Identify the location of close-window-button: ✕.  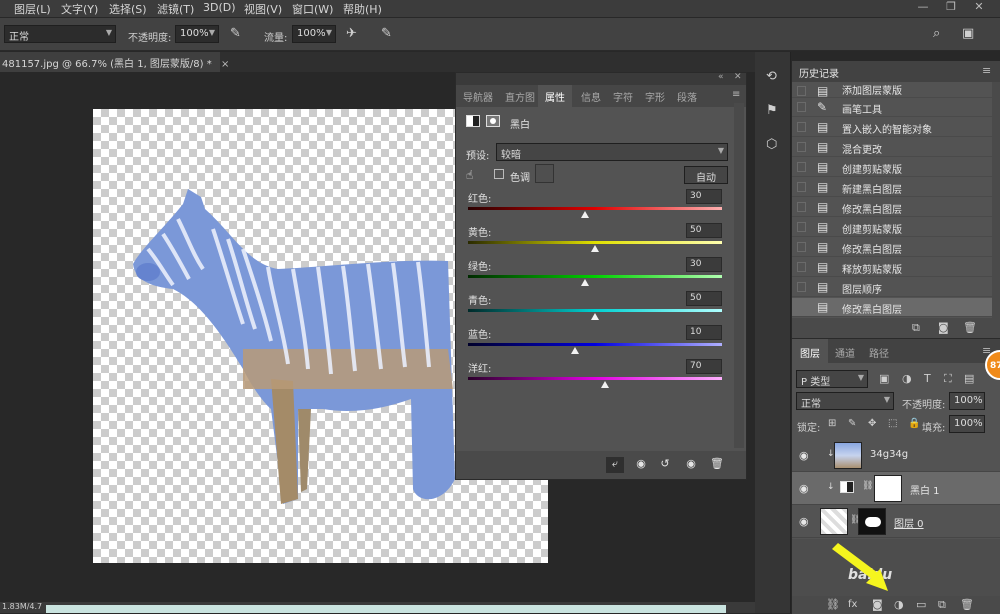
(979, 7).